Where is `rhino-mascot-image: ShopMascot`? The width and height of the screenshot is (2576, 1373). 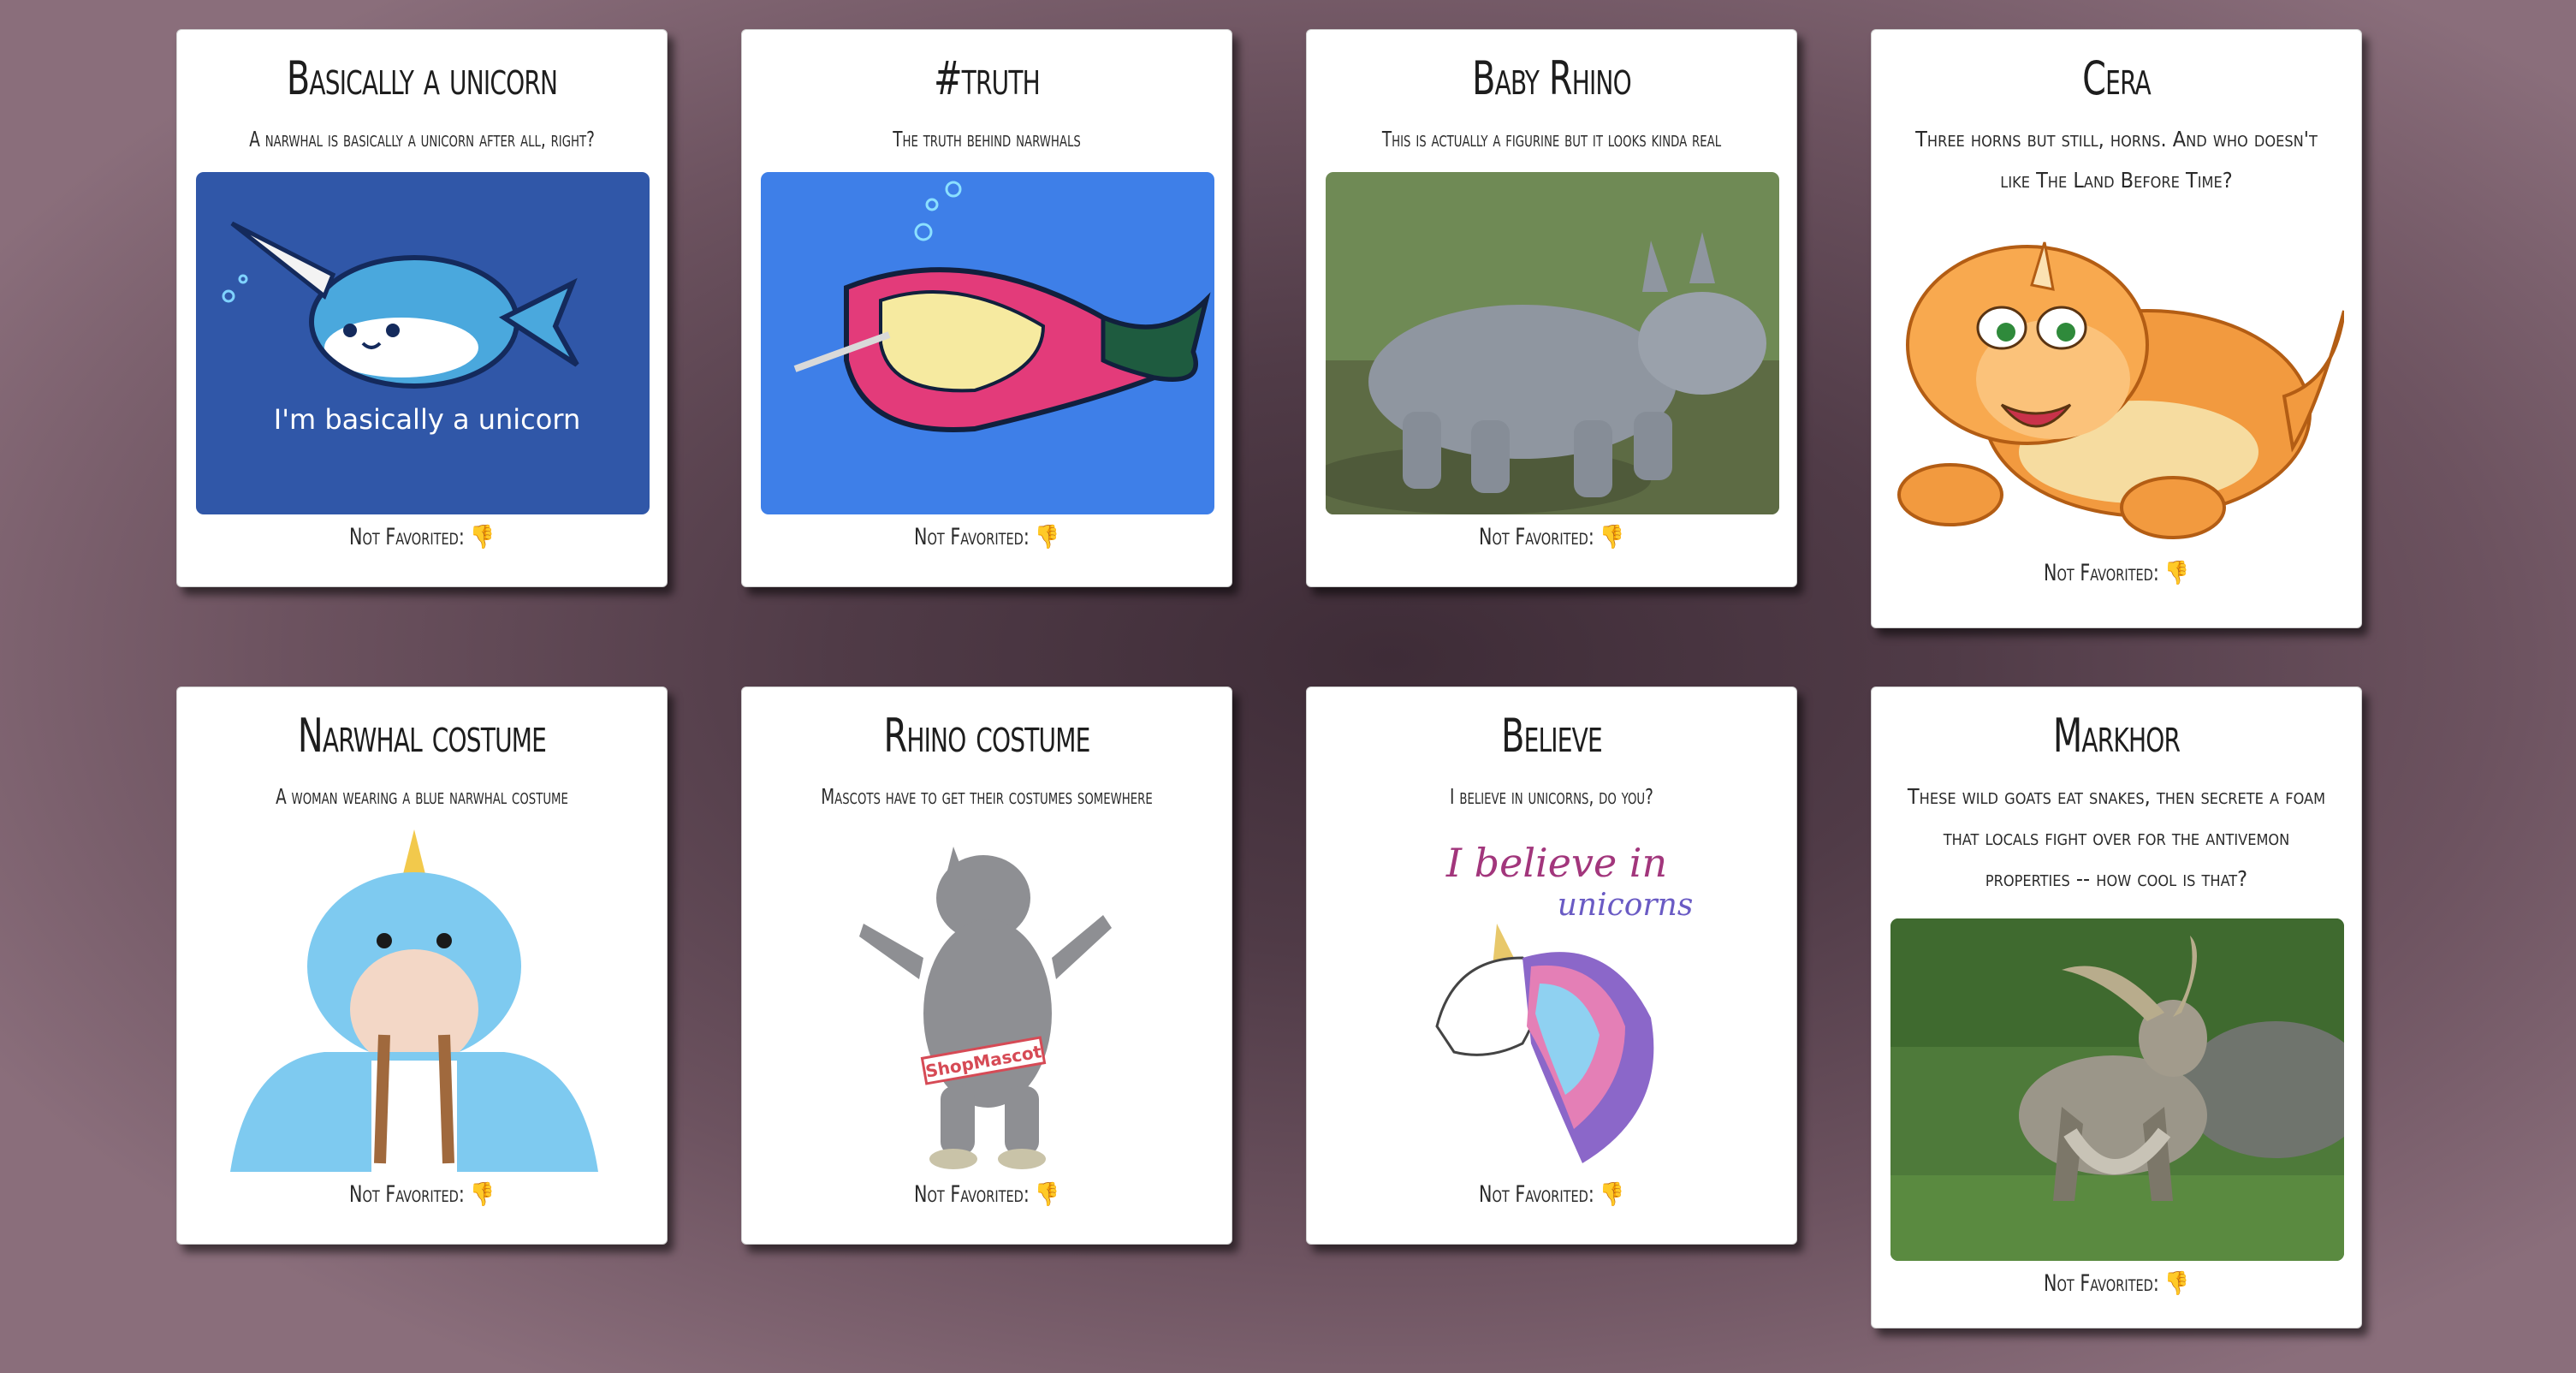
rhino-mascot-image: ShopMascot is located at coordinates (987, 1000).